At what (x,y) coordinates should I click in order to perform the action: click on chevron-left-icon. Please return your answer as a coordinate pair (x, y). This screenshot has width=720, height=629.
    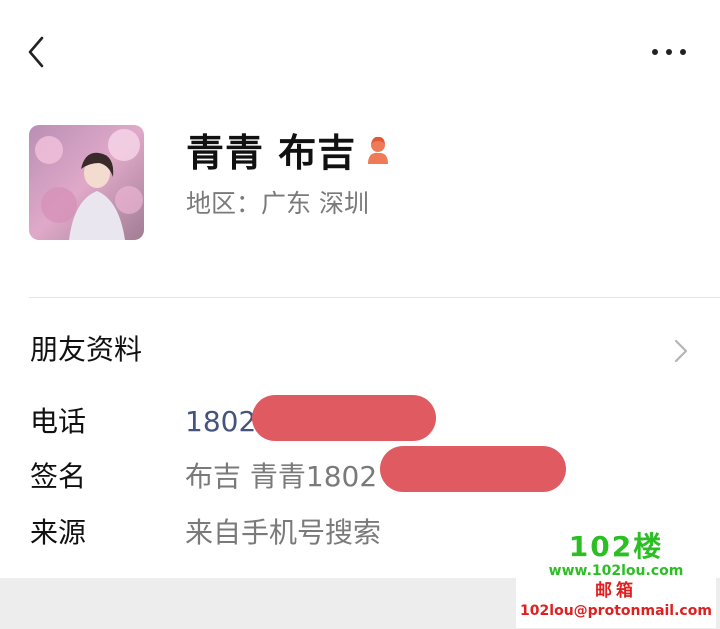
    Looking at the image, I should click on (36, 52).